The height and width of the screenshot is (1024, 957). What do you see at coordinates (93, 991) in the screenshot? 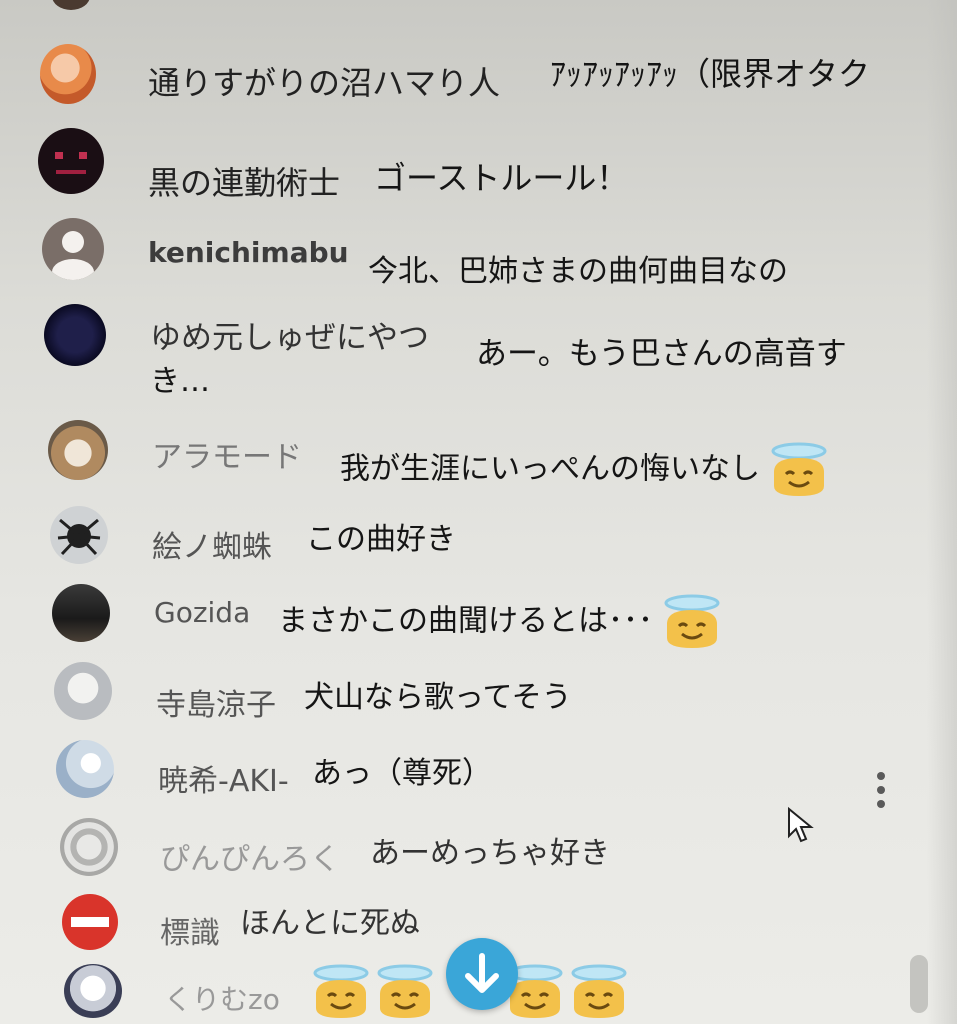
I see `character-avatar` at bounding box center [93, 991].